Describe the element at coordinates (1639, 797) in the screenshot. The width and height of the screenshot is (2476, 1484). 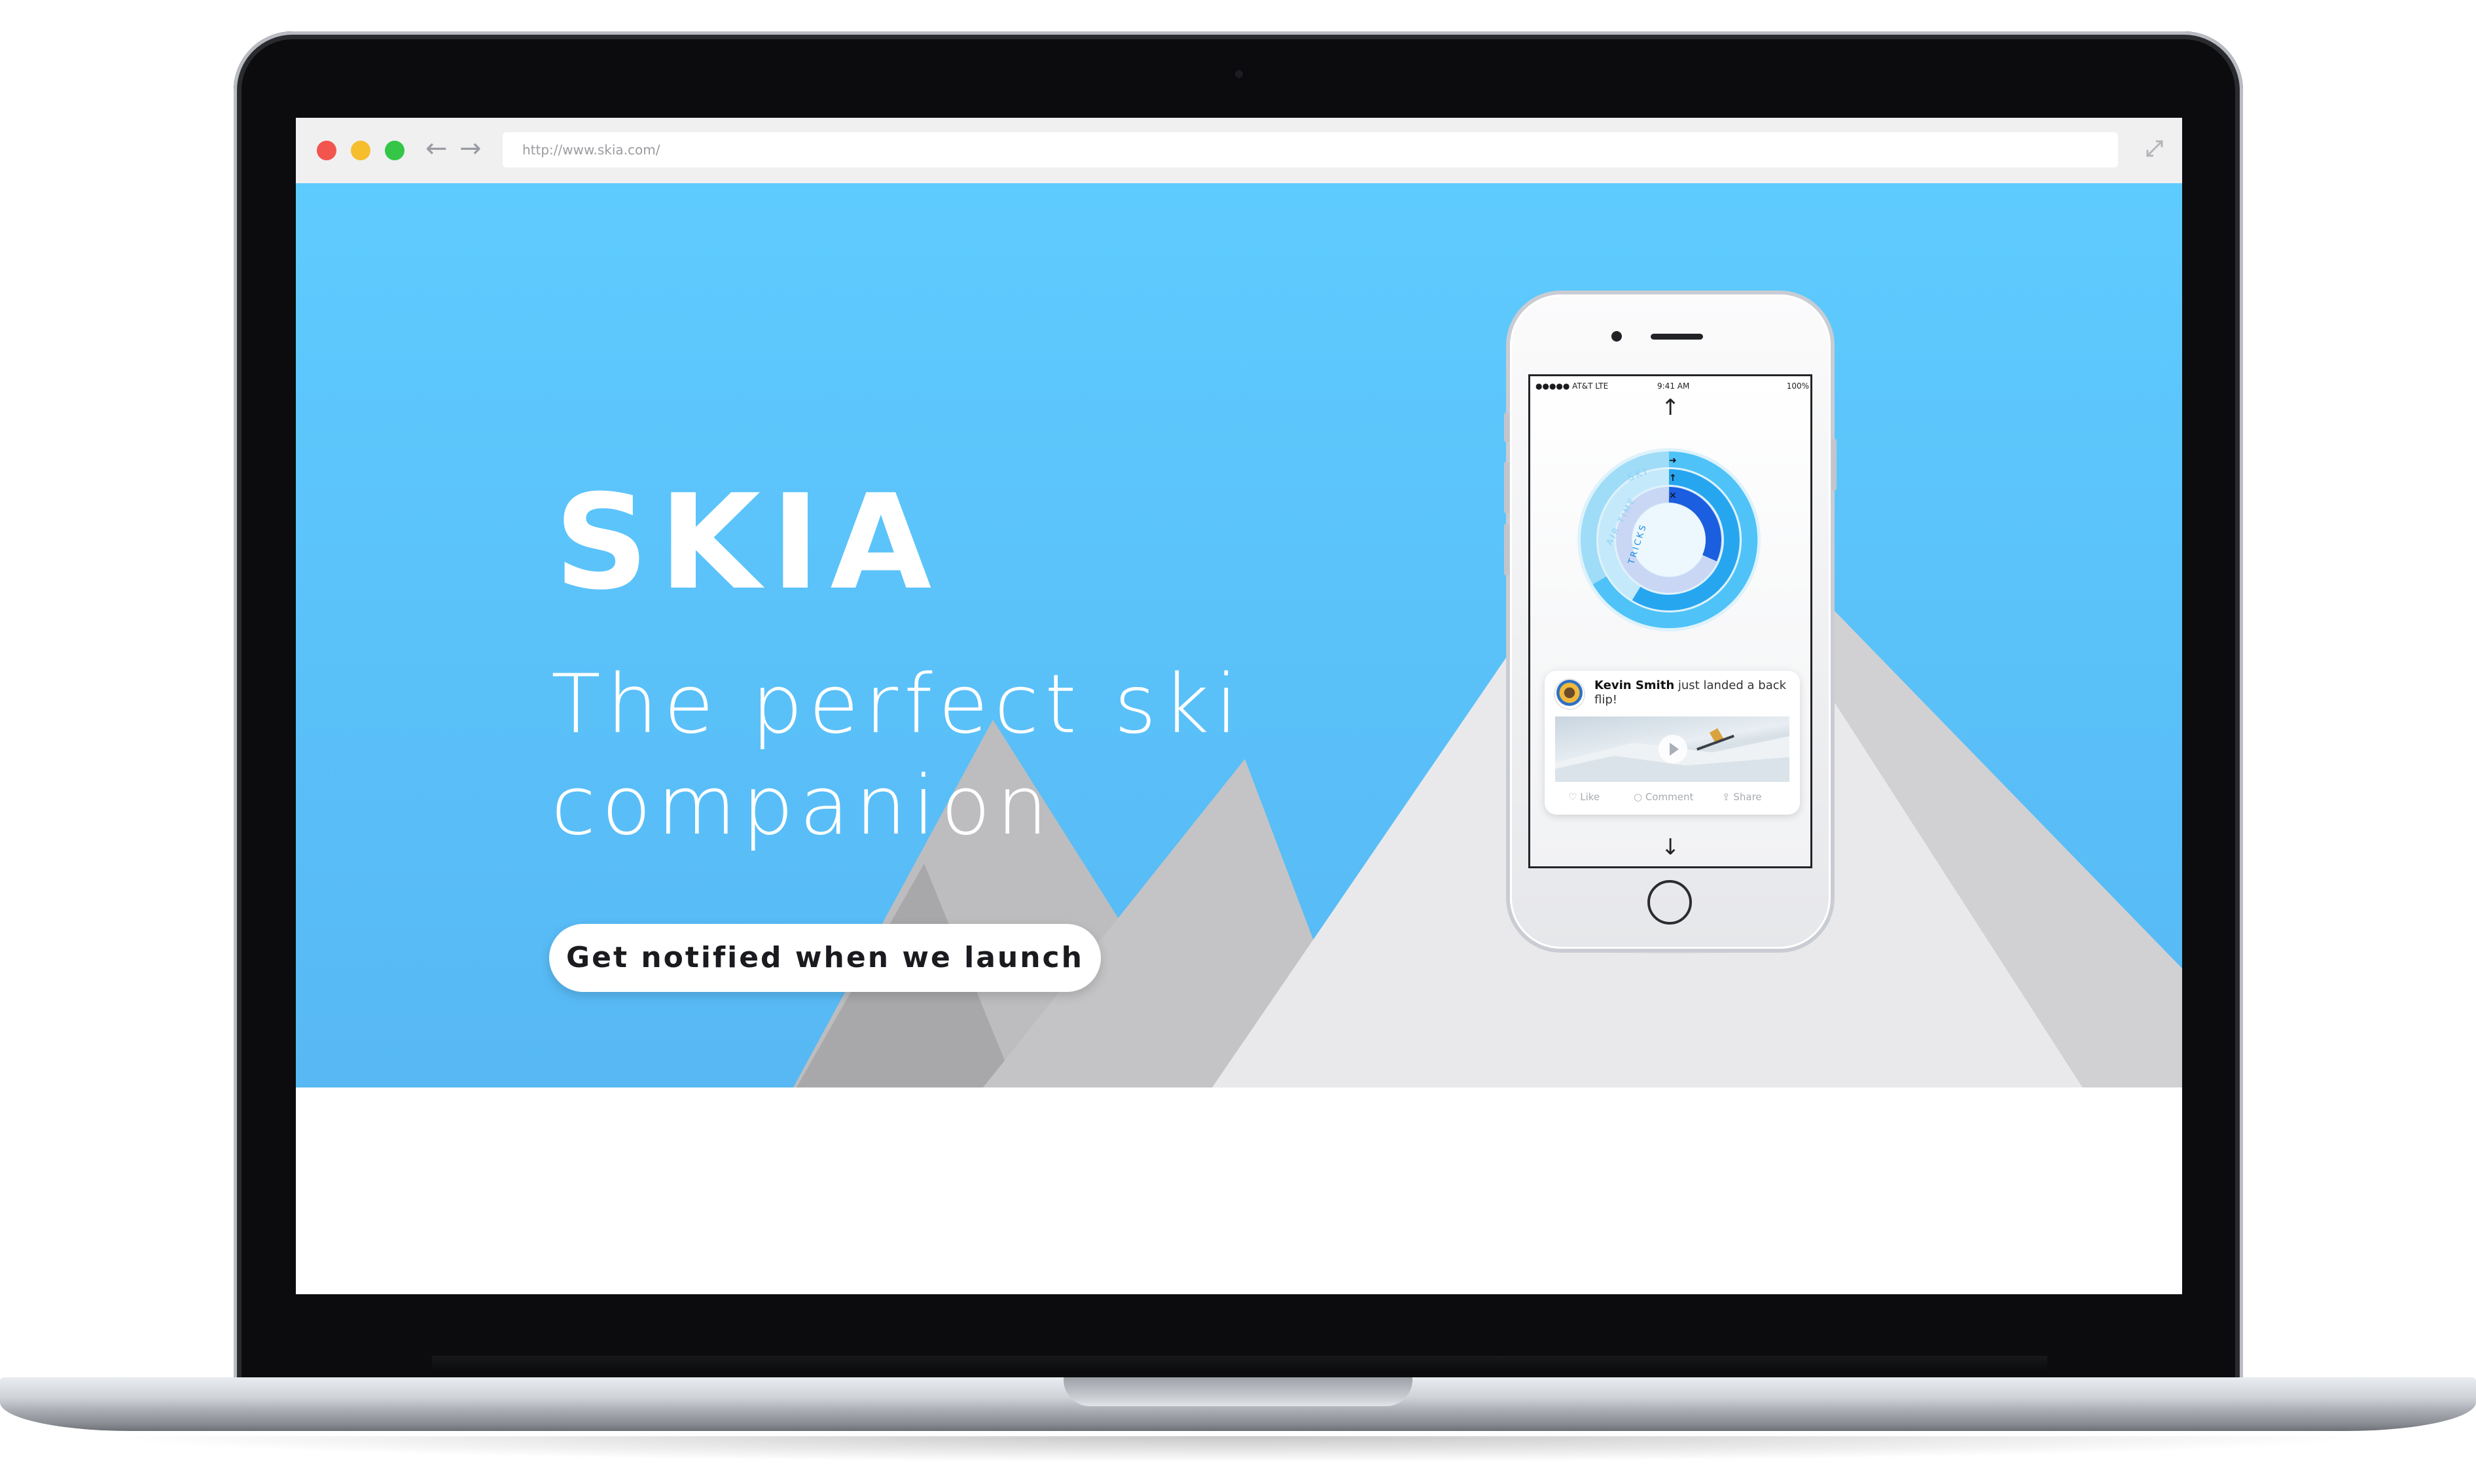
I see `comment-icon: ○` at that location.